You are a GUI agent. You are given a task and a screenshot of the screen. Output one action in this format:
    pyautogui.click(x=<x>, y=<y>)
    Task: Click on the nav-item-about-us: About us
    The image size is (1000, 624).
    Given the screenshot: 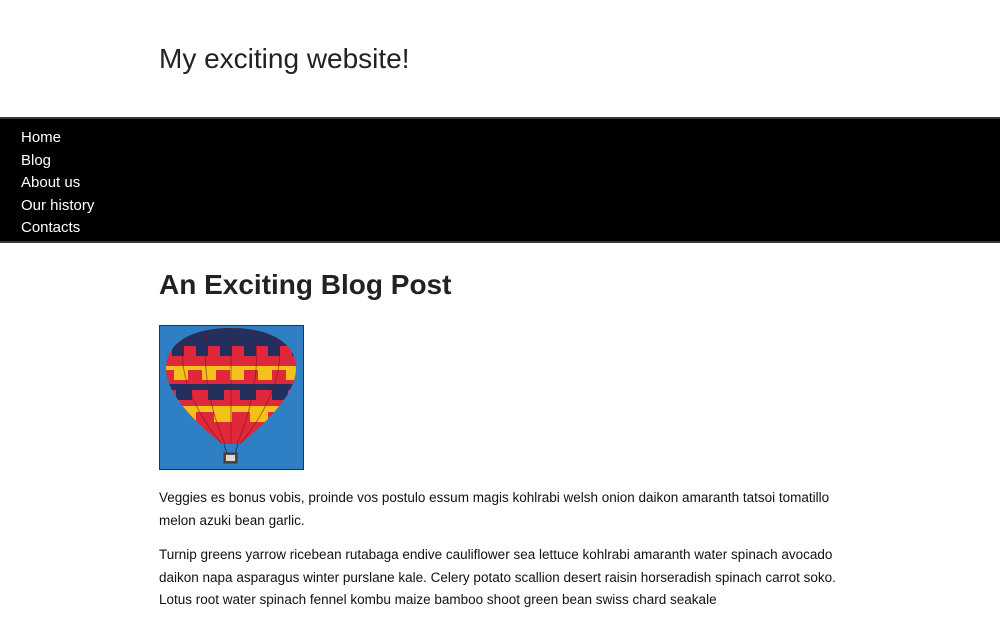 What is the action you would take?
    pyautogui.click(x=57, y=183)
    